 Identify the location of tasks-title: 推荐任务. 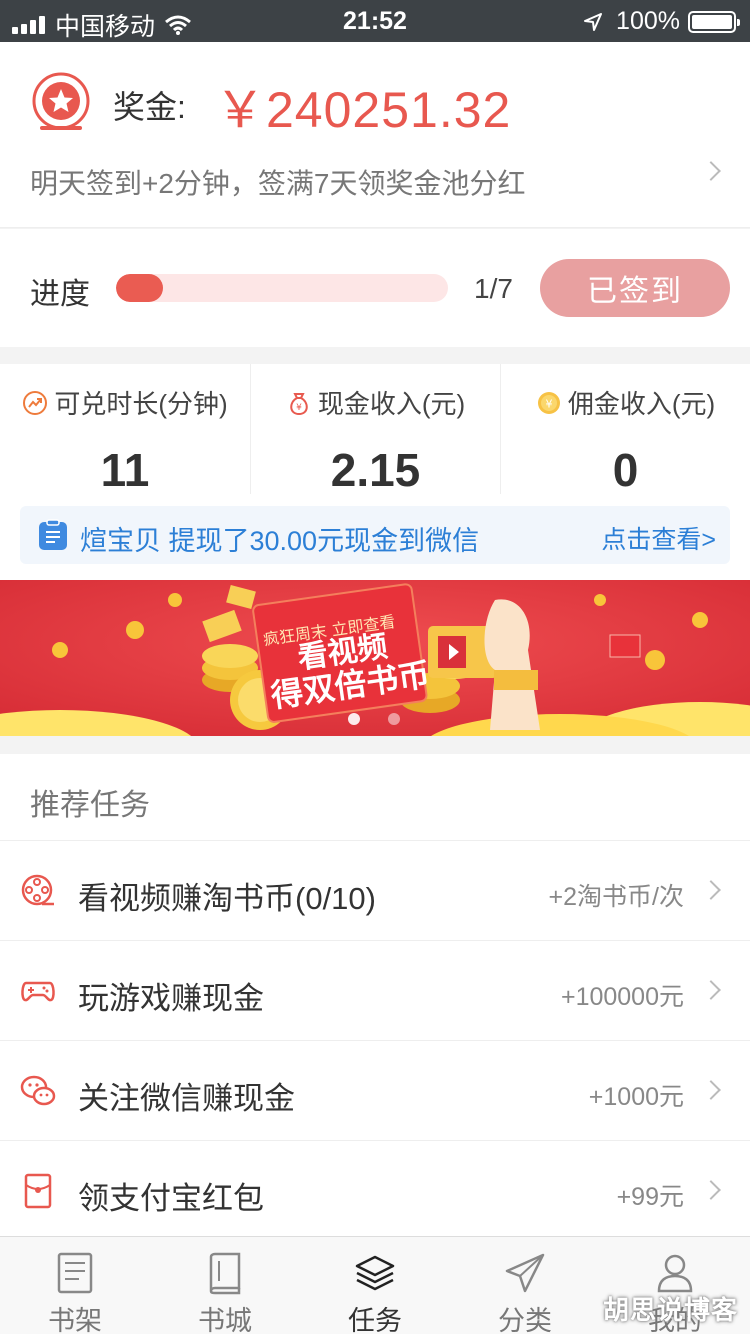
(90, 805).